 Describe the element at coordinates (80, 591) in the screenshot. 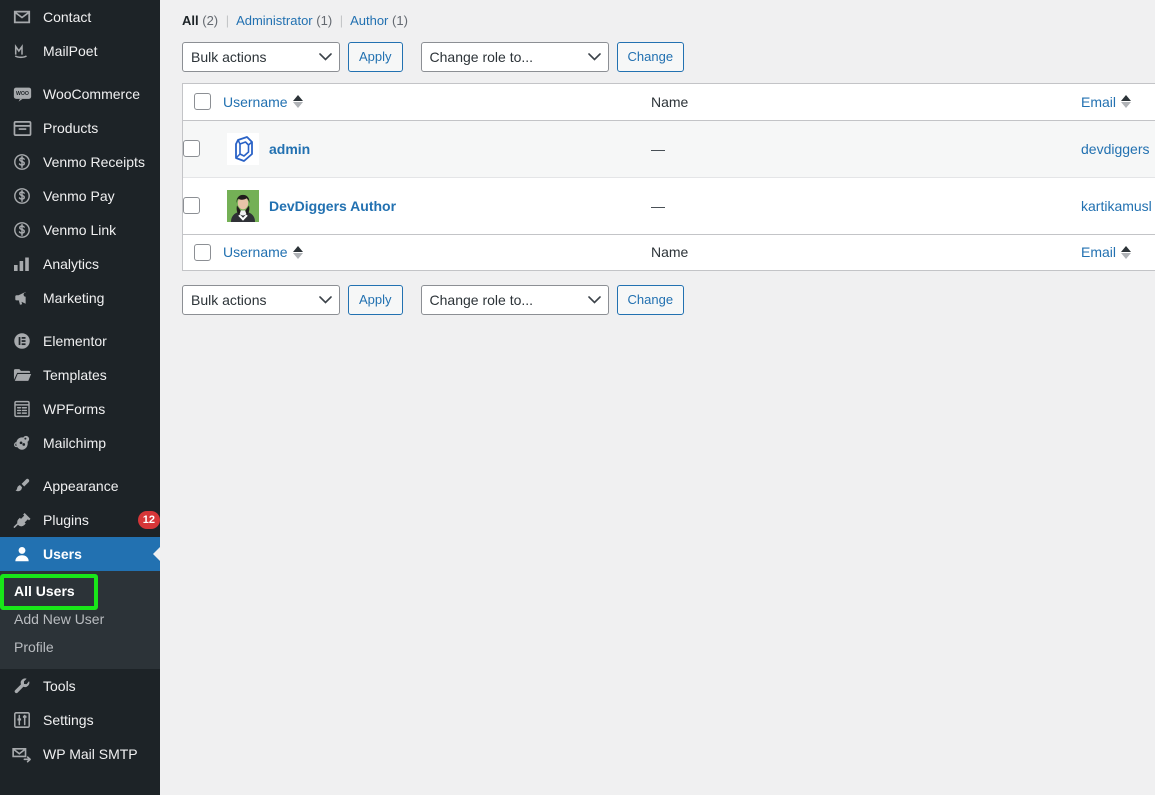

I see `submenu-item-all-users: All Users` at that location.